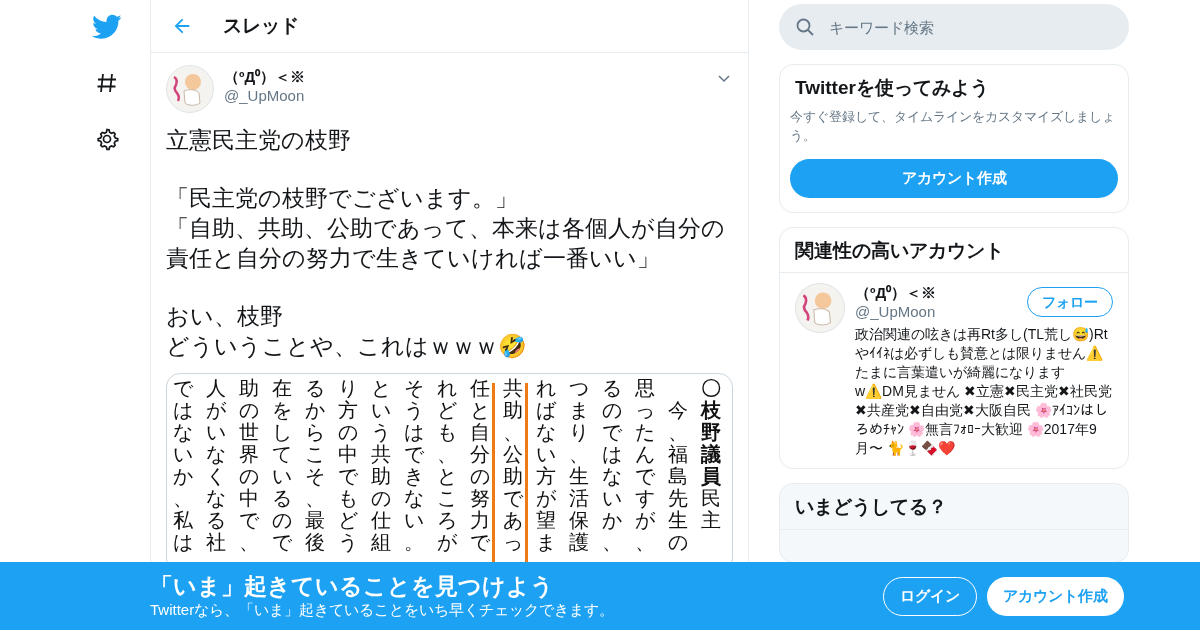 The width and height of the screenshot is (1200, 630). What do you see at coordinates (107, 83) in the screenshot?
I see `hashtag-icon` at bounding box center [107, 83].